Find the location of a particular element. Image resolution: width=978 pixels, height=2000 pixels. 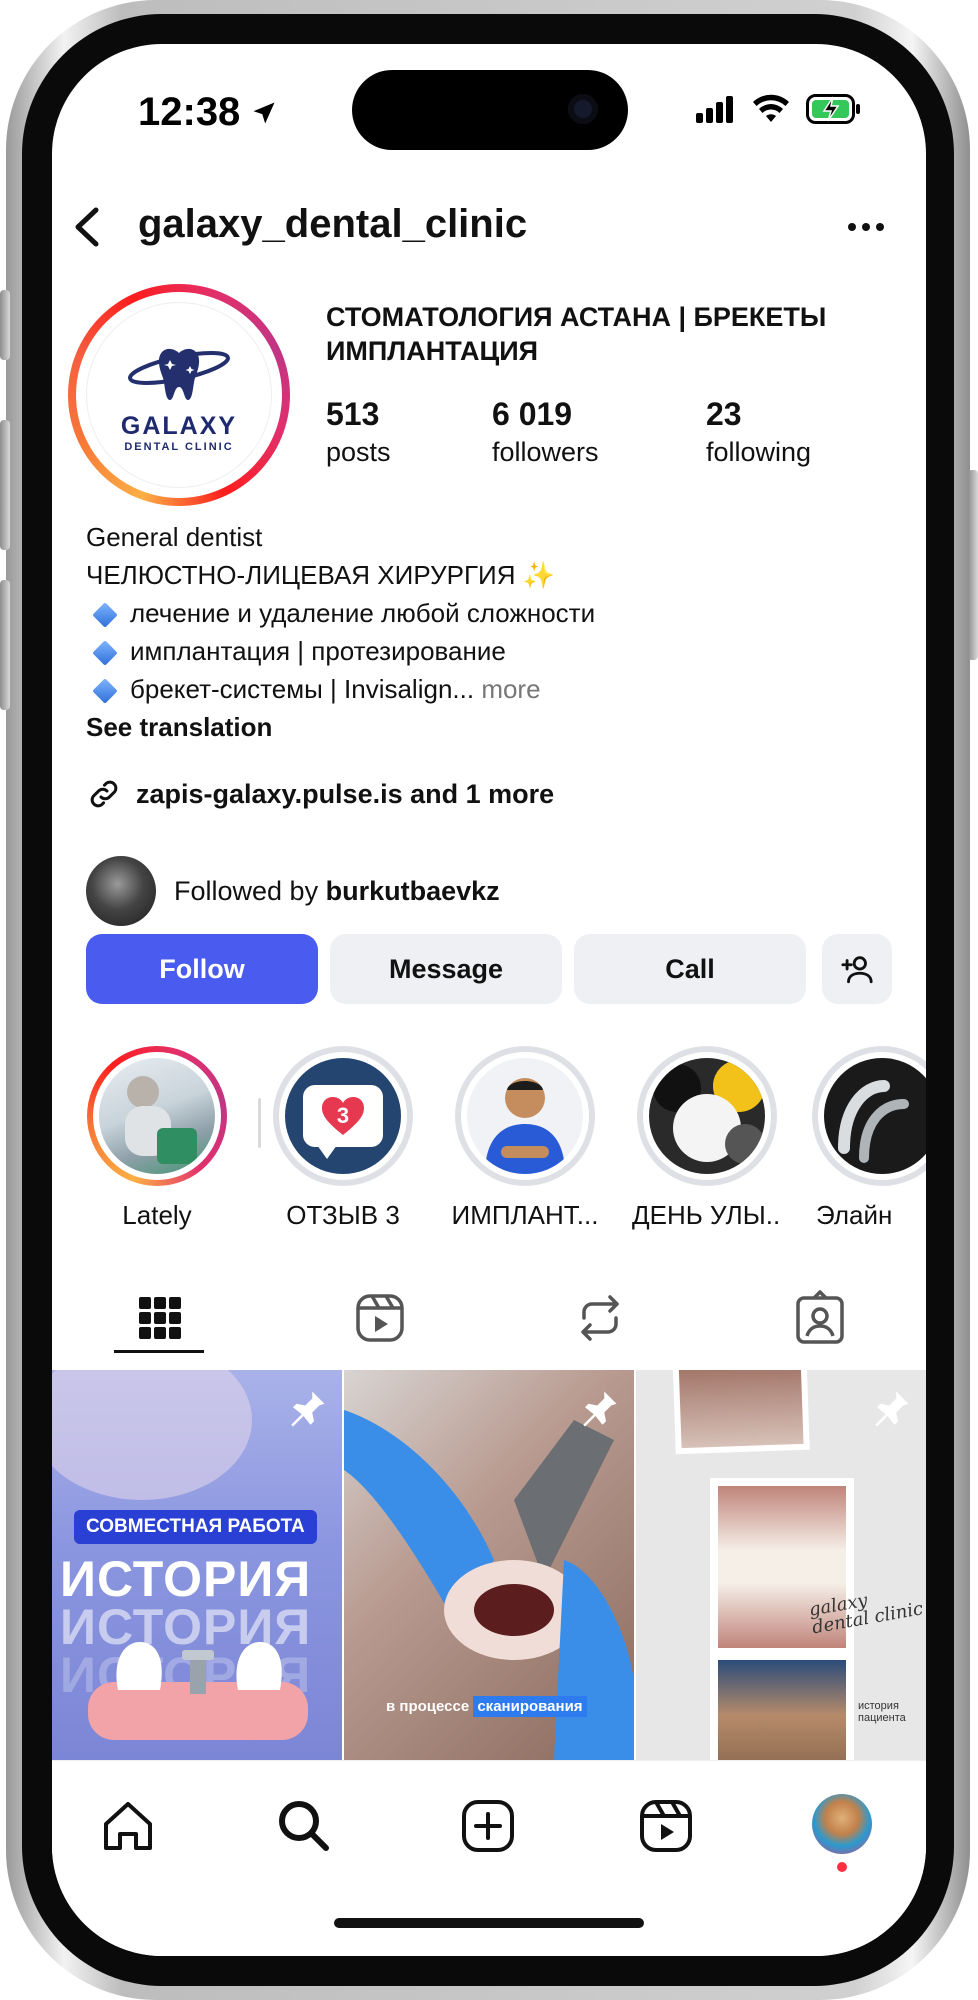

photo-mouth is located at coordinates (741, 1409).